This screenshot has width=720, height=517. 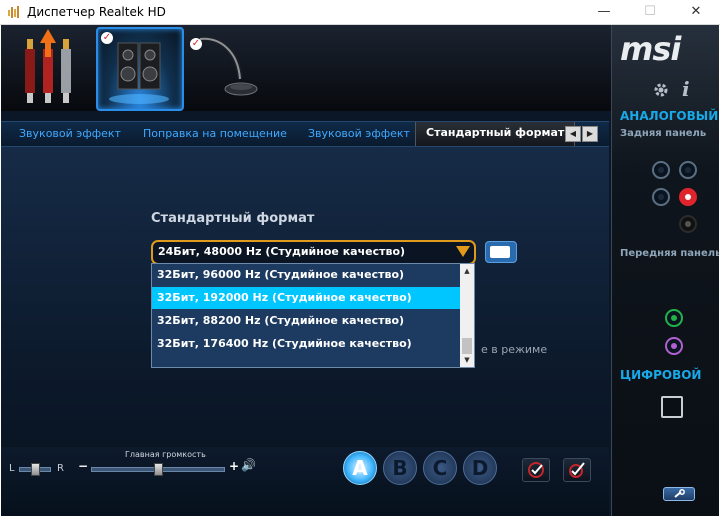 What do you see at coordinates (215, 133) in the screenshot?
I see `tab-room-correction: Поправка на помещение` at bounding box center [215, 133].